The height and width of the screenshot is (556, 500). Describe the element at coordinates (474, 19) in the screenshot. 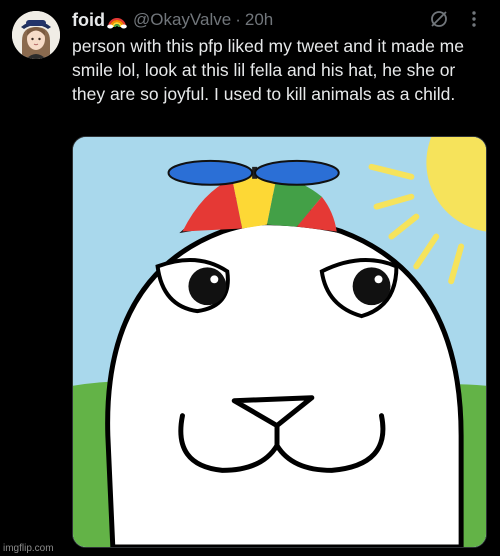

I see `more-options-icon` at that location.